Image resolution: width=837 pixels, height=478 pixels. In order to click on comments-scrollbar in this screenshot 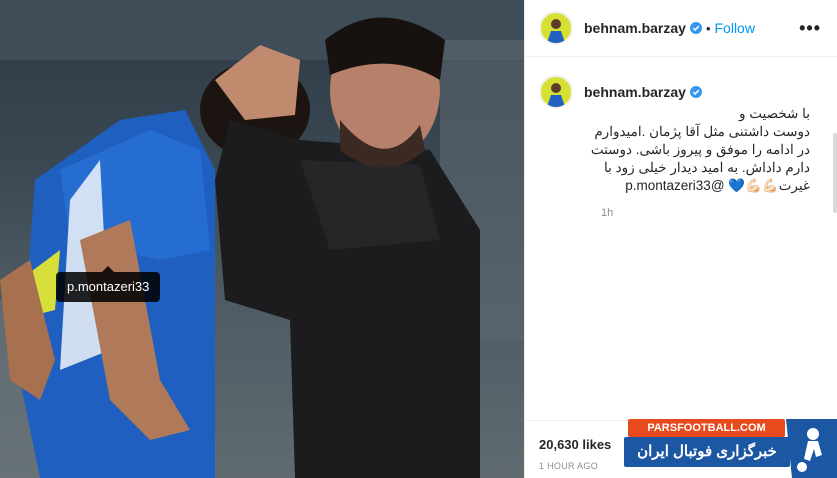, I will do `click(835, 173)`.